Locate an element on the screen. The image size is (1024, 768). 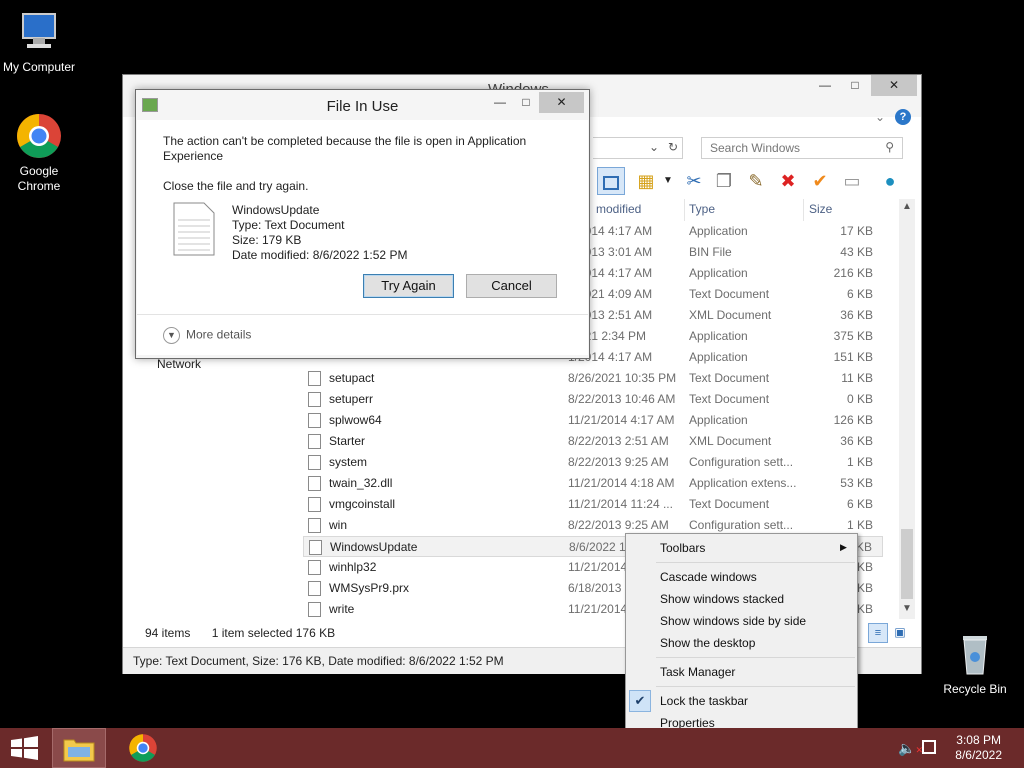
taskbar-file-explorer is located at coordinates (79, 748).